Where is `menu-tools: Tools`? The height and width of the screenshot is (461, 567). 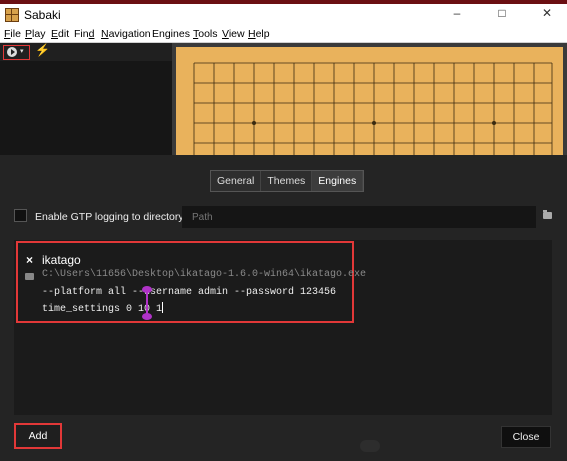 menu-tools: Tools is located at coordinates (205, 34).